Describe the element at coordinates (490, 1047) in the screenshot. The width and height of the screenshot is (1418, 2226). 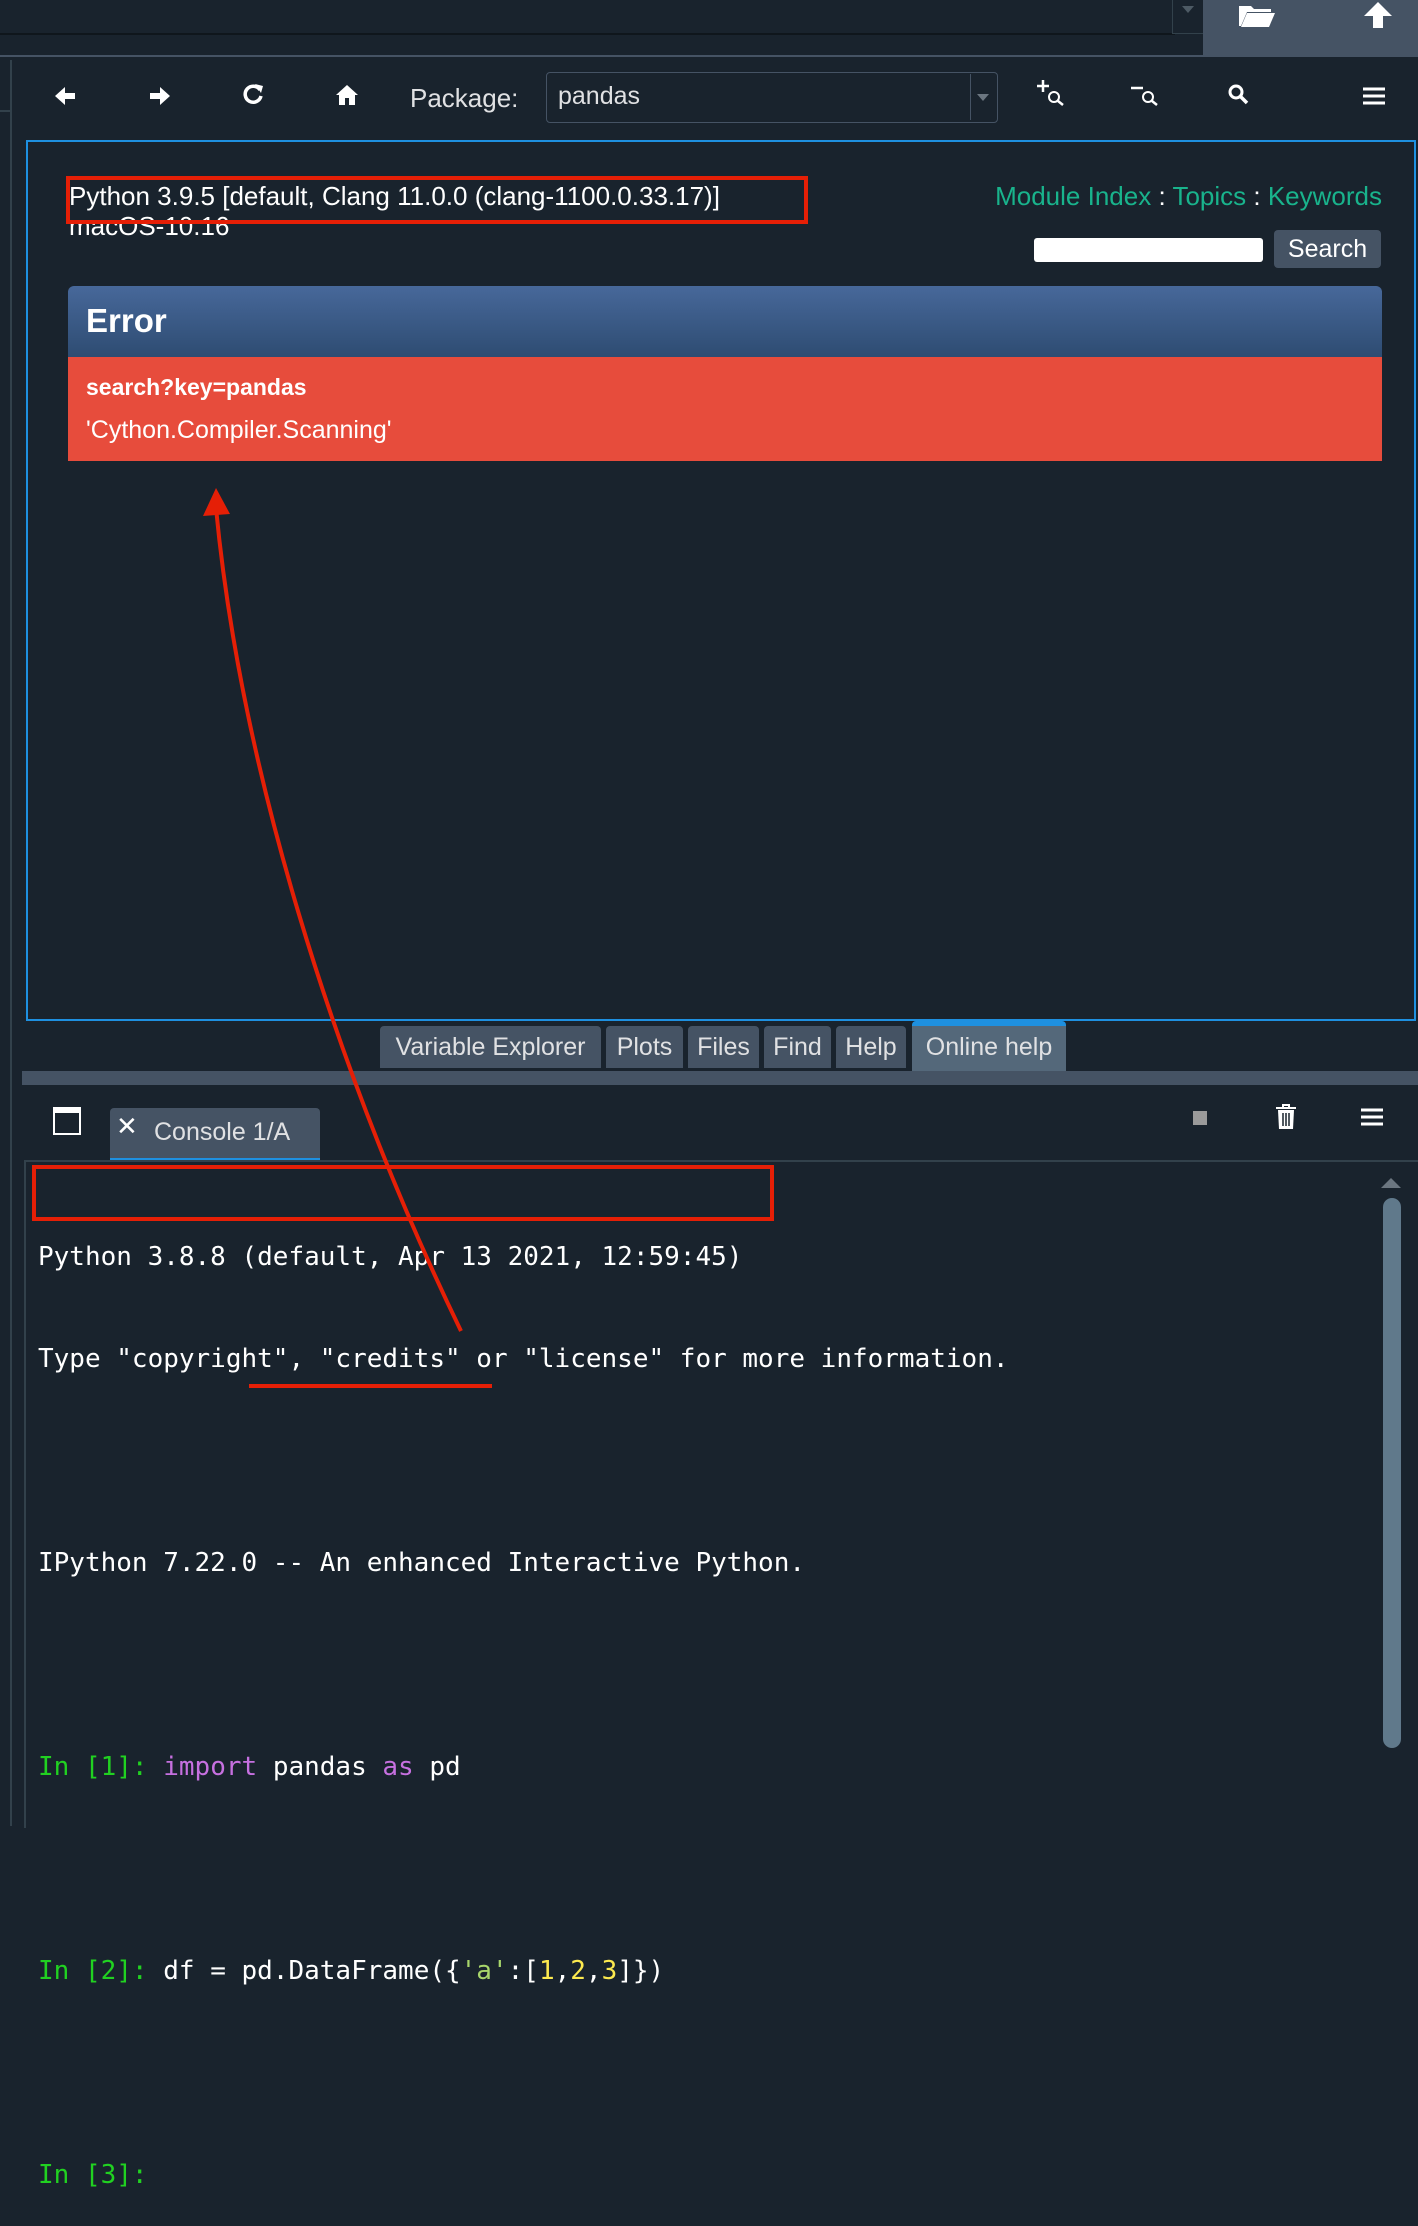
I see `tab-variable-explorer: Variable Explorer` at that location.